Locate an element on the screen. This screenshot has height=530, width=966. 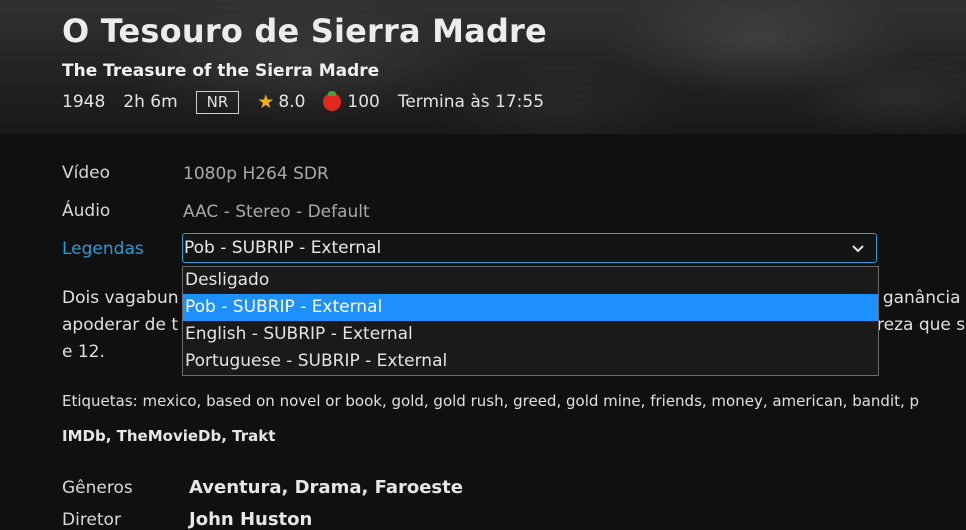
critic-rating: 100 is located at coordinates (351, 101).